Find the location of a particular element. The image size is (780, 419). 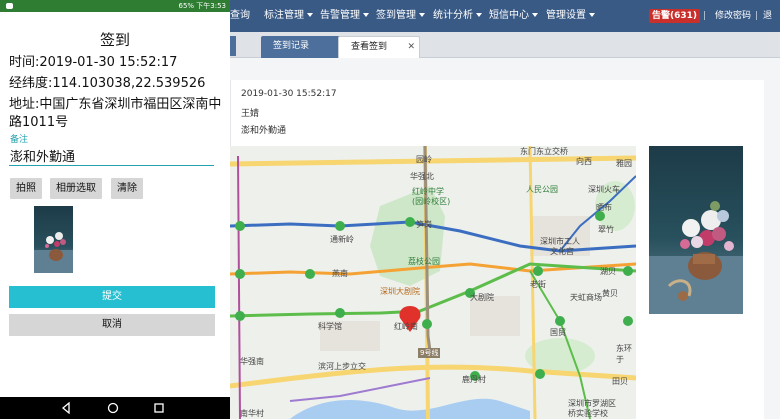

map-label: 湖贝 is located at coordinates (608, 271).